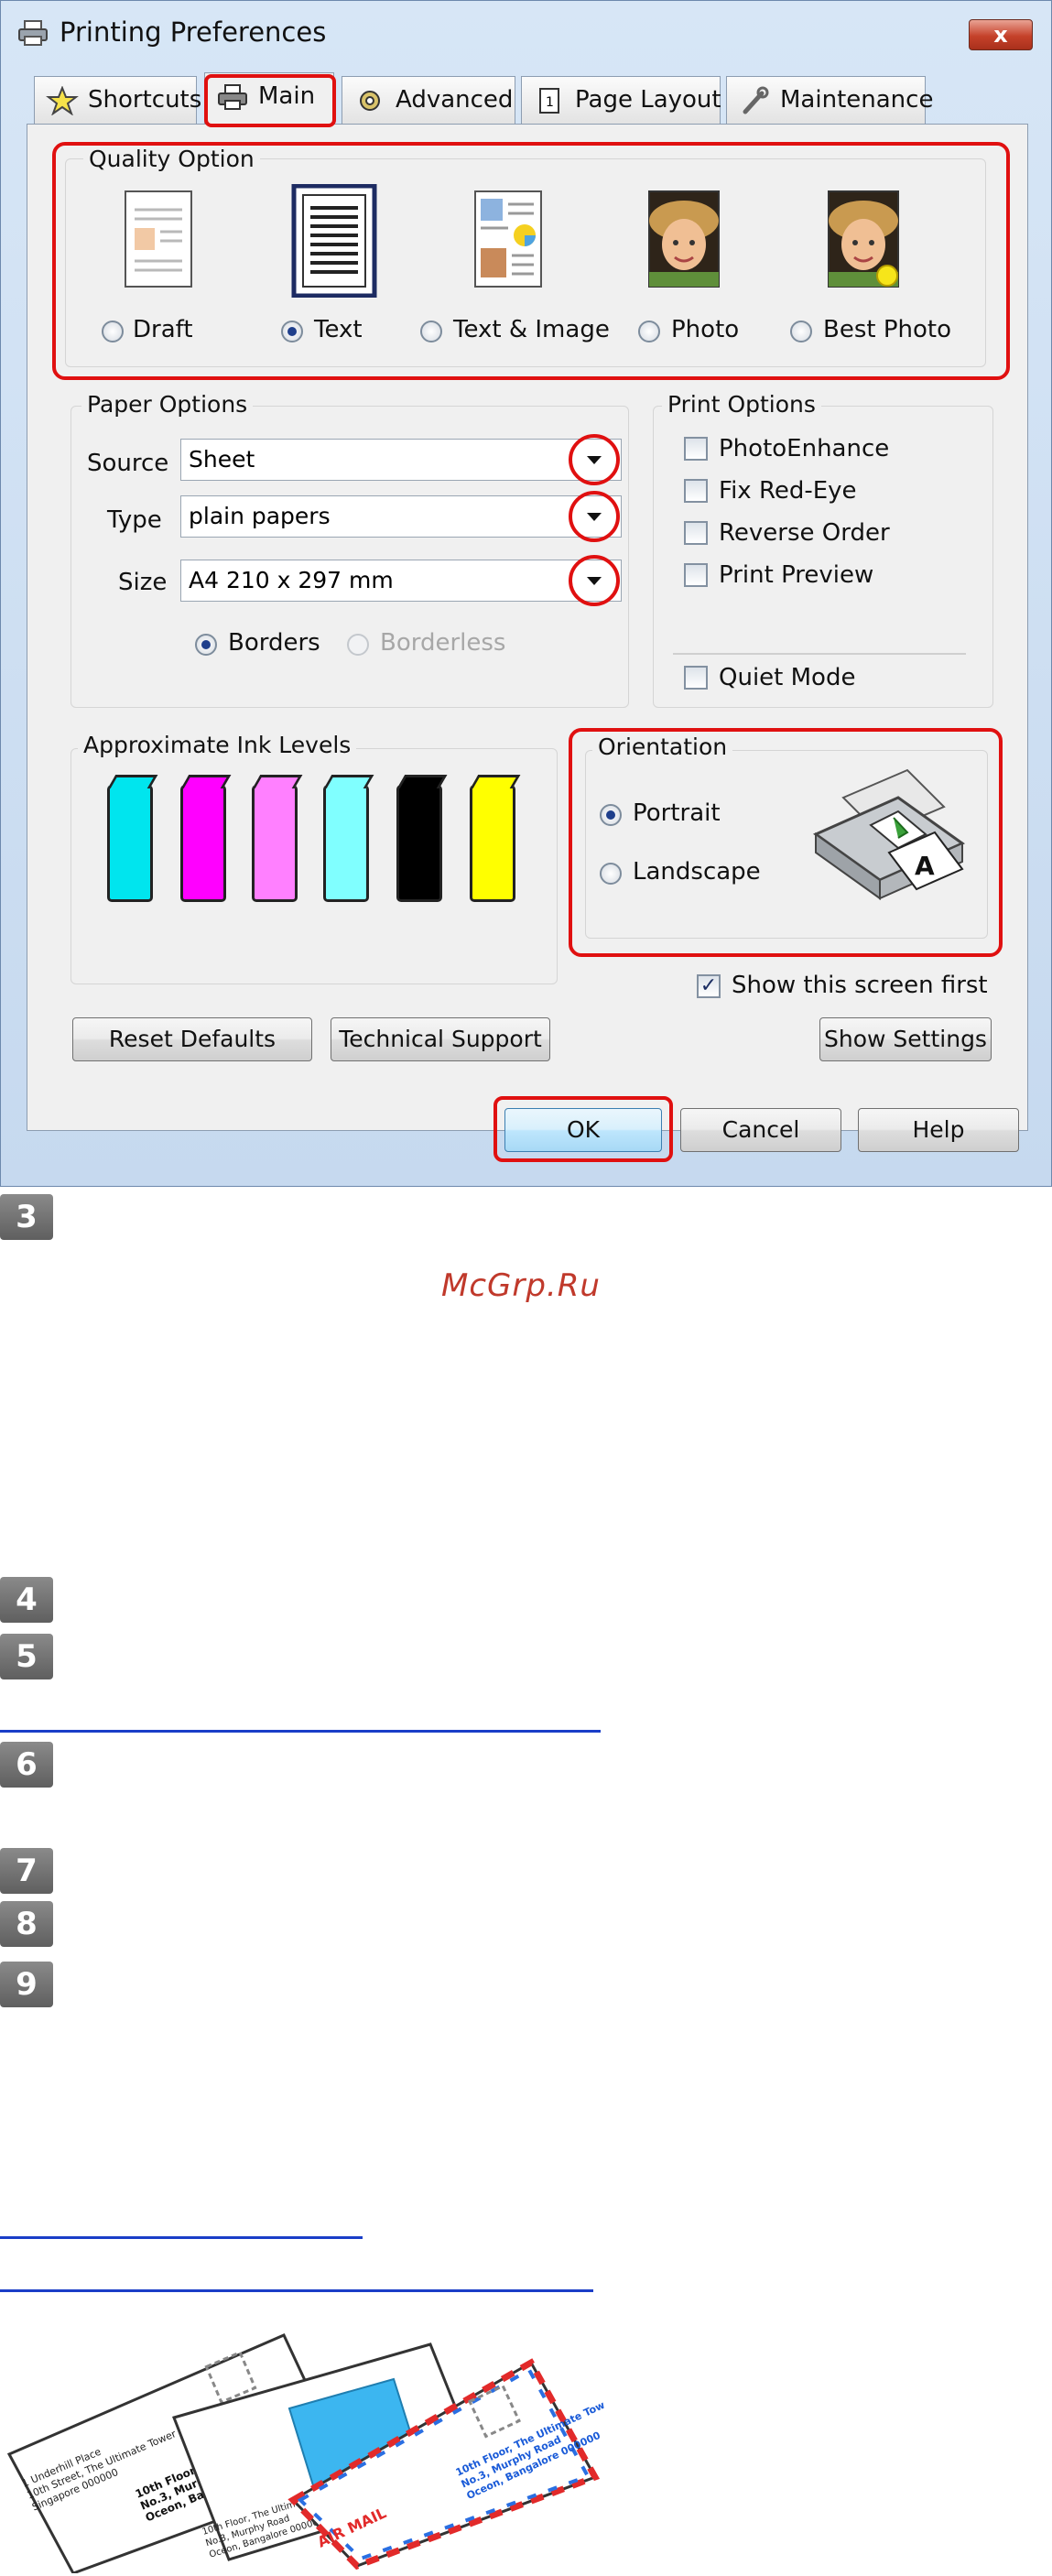  I want to click on watermark: McGrp.Ru, so click(521, 1285).